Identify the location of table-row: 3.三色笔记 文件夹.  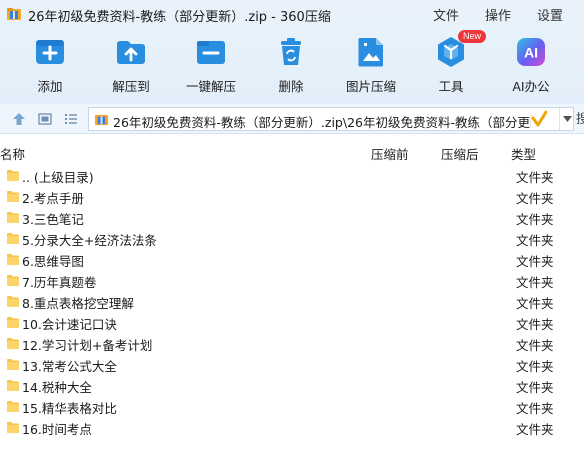
(292, 217).